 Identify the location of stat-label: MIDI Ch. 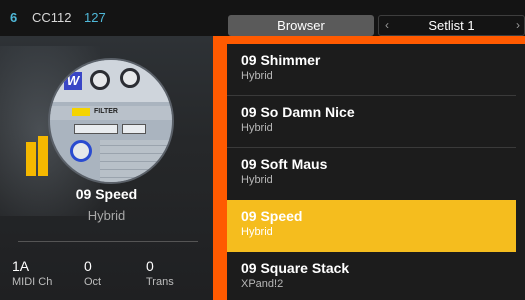
(32, 282).